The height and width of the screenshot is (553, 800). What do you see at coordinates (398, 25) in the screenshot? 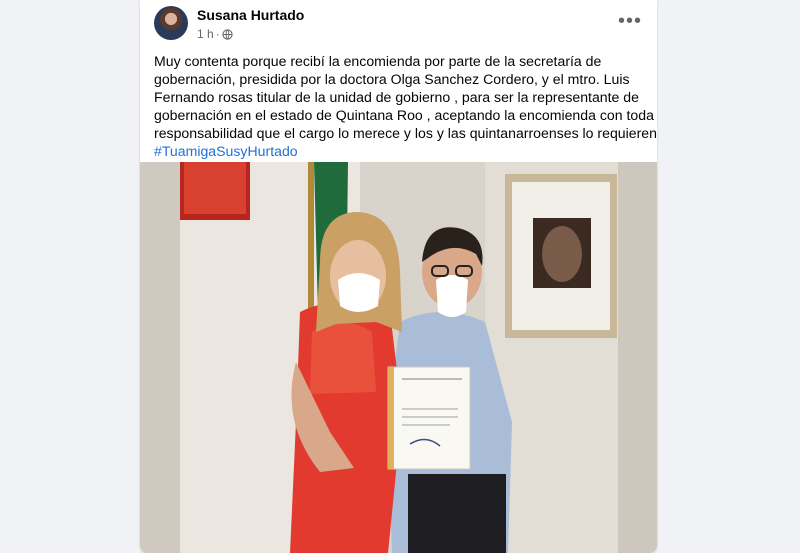
I see `post-header: Susana Hurtado 1 h · •••` at bounding box center [398, 25].